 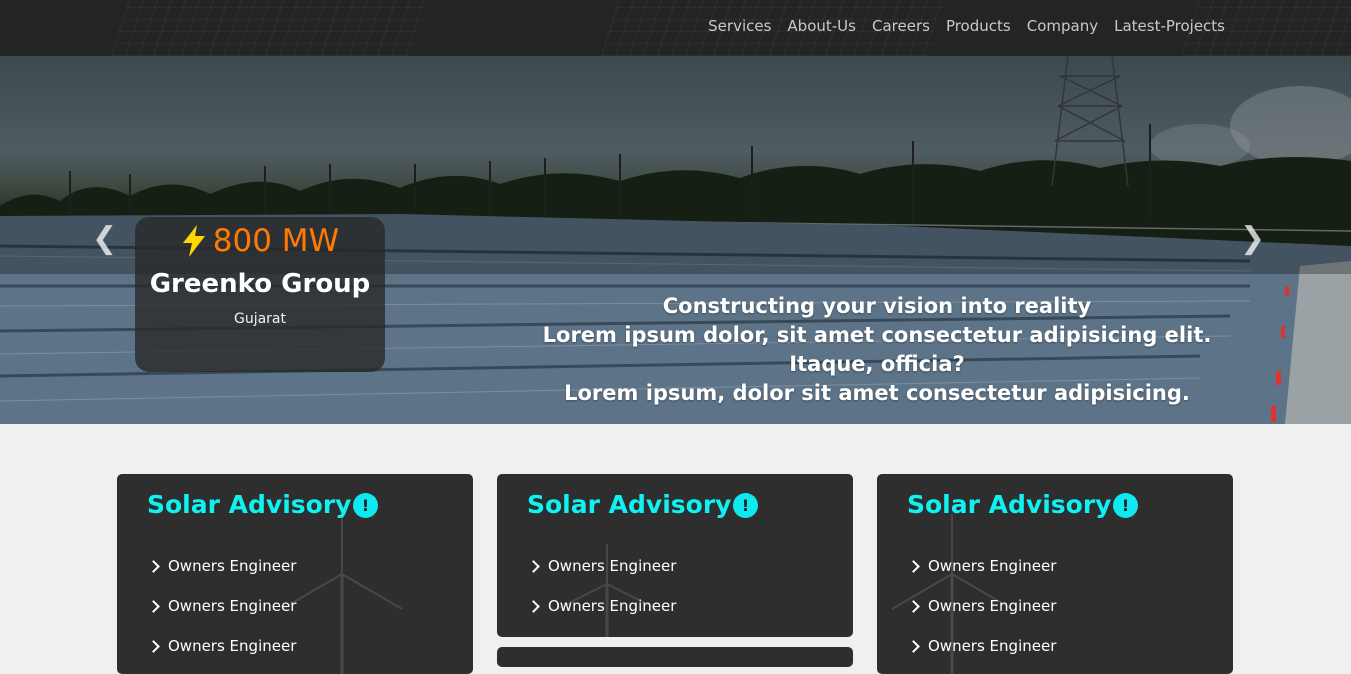 I want to click on nav-link-services: Services, so click(x=739, y=26).